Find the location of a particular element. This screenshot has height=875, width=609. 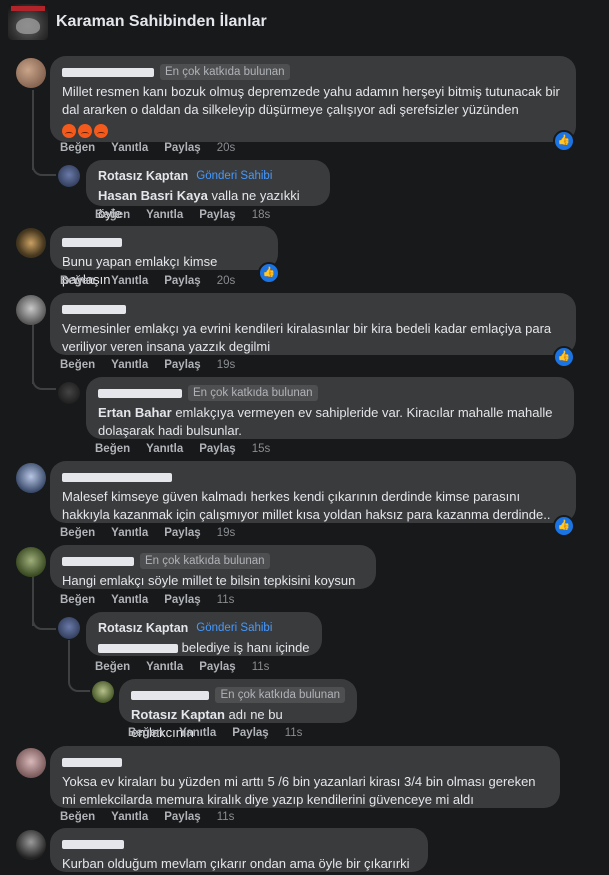

group-title: Karaman Sahibinden İlanlar is located at coordinates (161, 22).